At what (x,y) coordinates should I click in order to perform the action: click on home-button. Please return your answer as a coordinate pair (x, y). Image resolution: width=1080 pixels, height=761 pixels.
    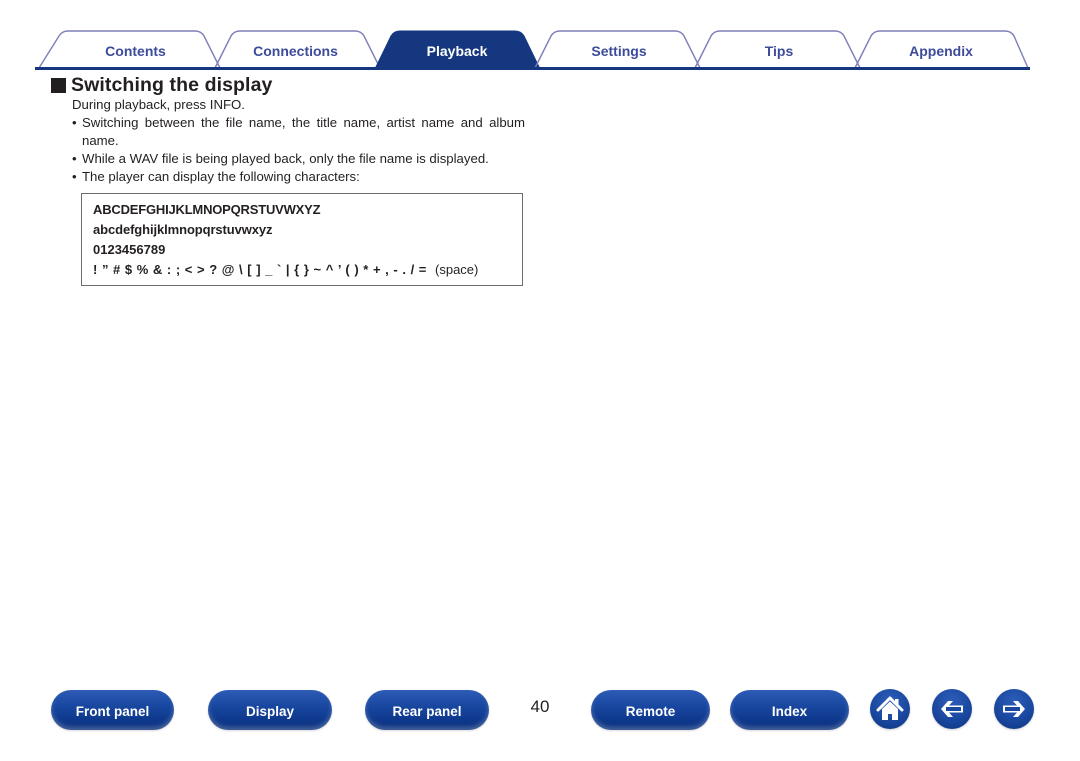
    Looking at the image, I should click on (890, 709).